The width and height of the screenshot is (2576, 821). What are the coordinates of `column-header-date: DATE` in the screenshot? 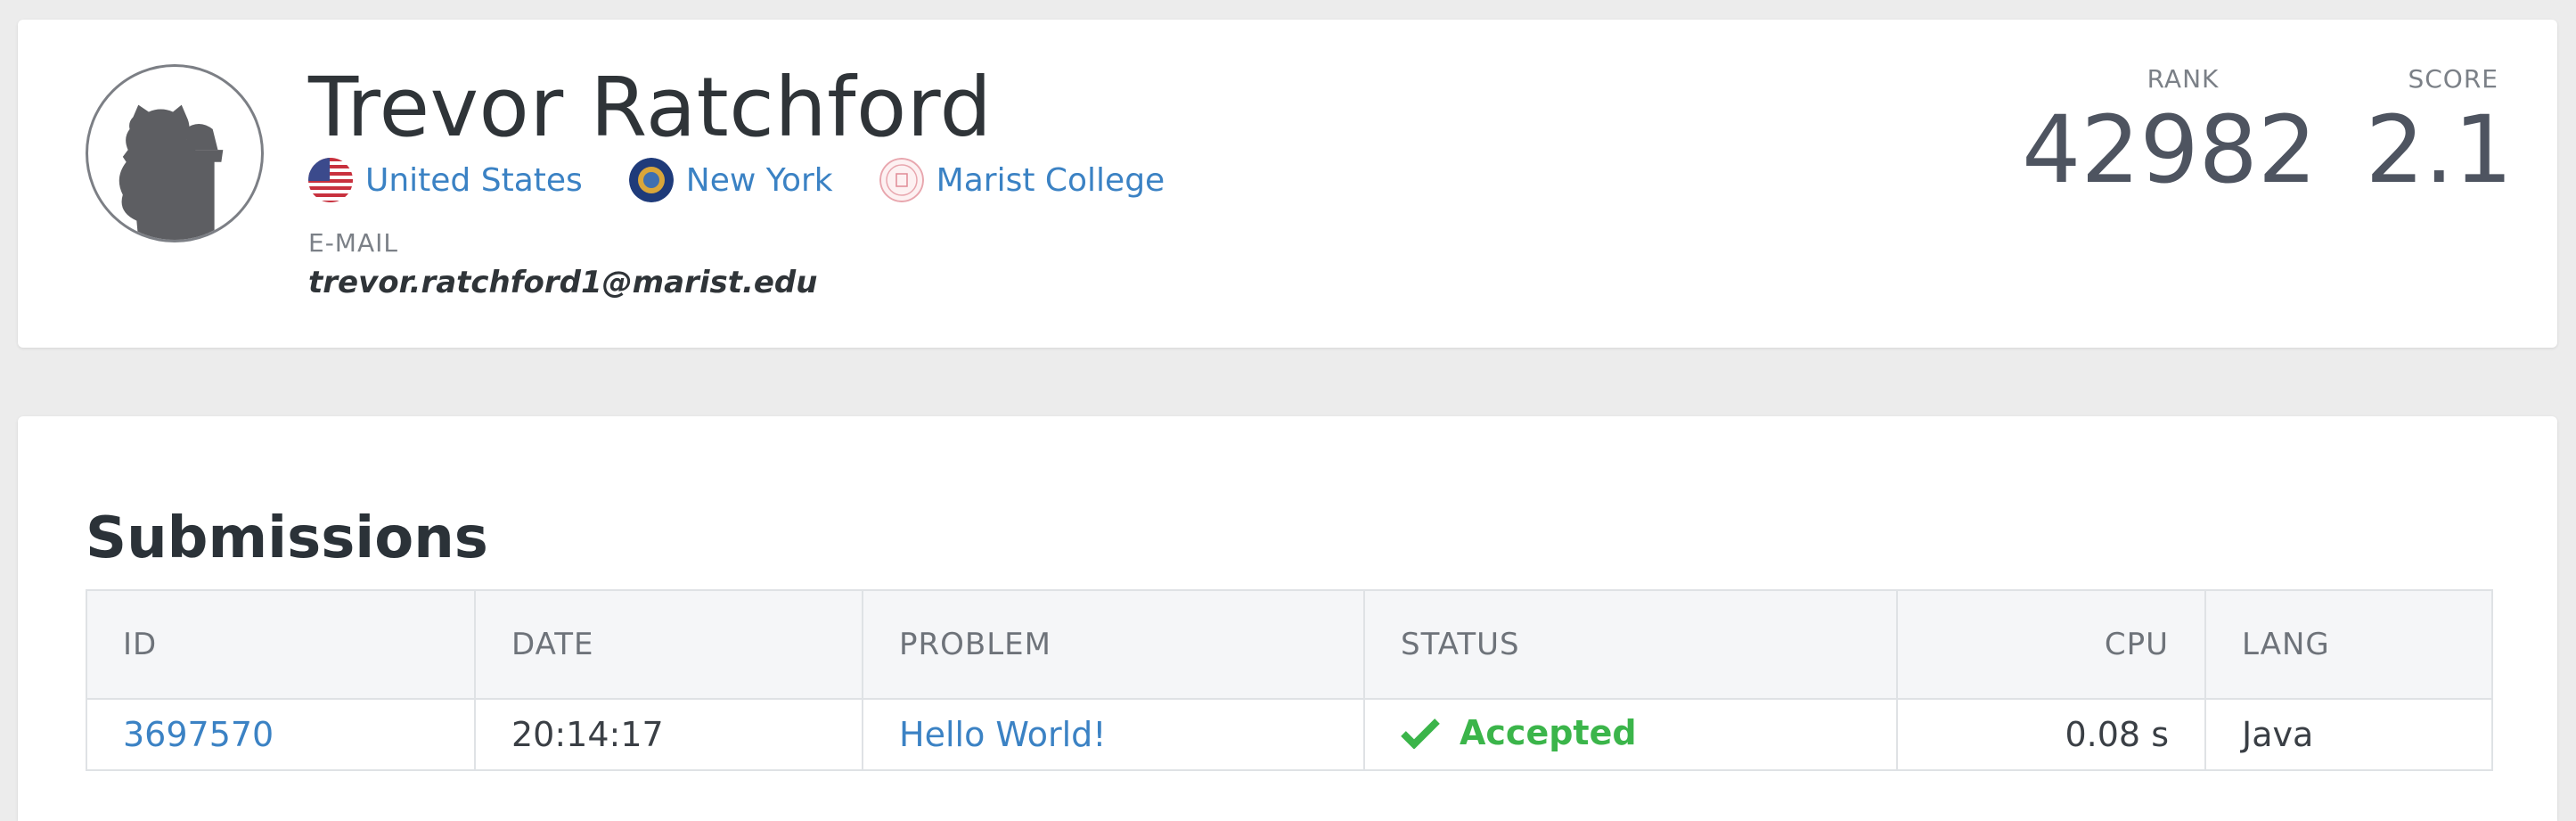 It's located at (668, 644).